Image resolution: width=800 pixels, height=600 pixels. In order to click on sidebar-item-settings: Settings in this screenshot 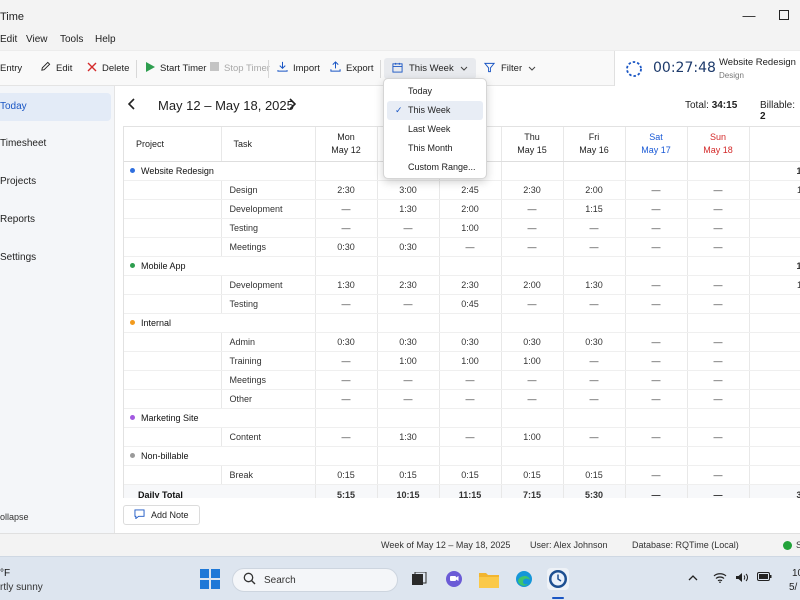, I will do `click(55, 258)`.